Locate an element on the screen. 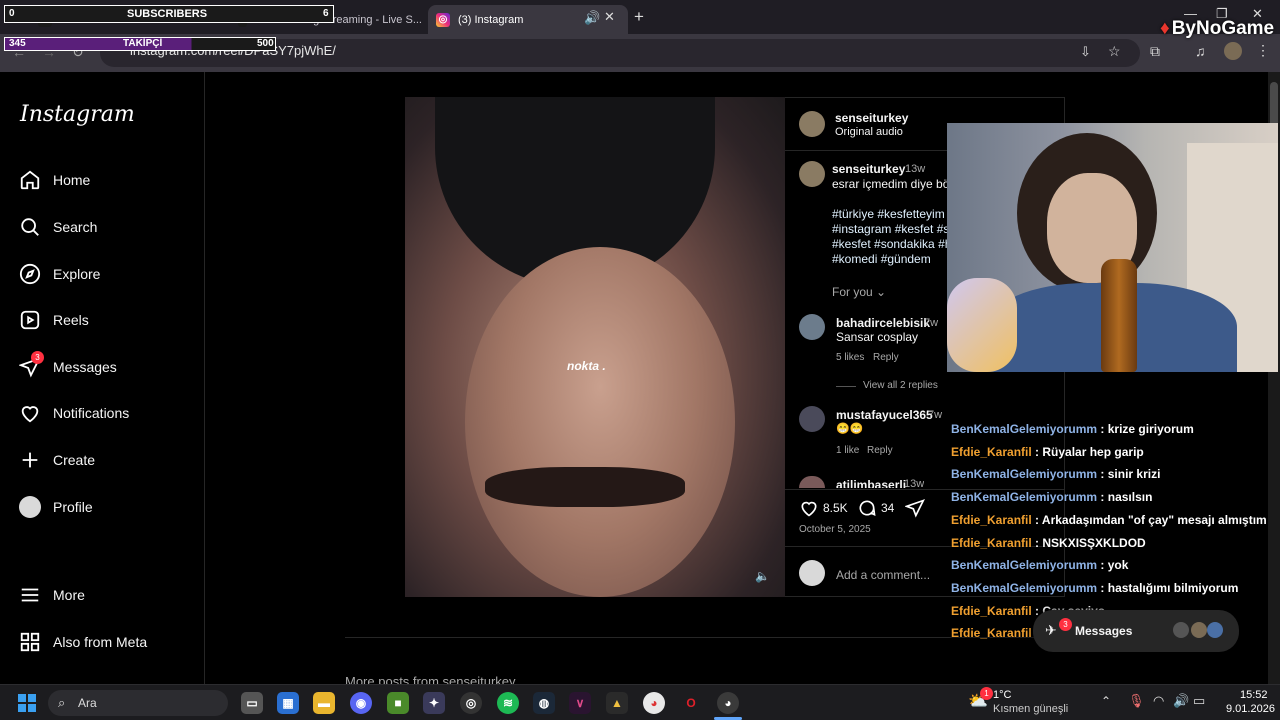 The height and width of the screenshot is (720, 1280). volume-icon: 🔊 is located at coordinates (1181, 701).